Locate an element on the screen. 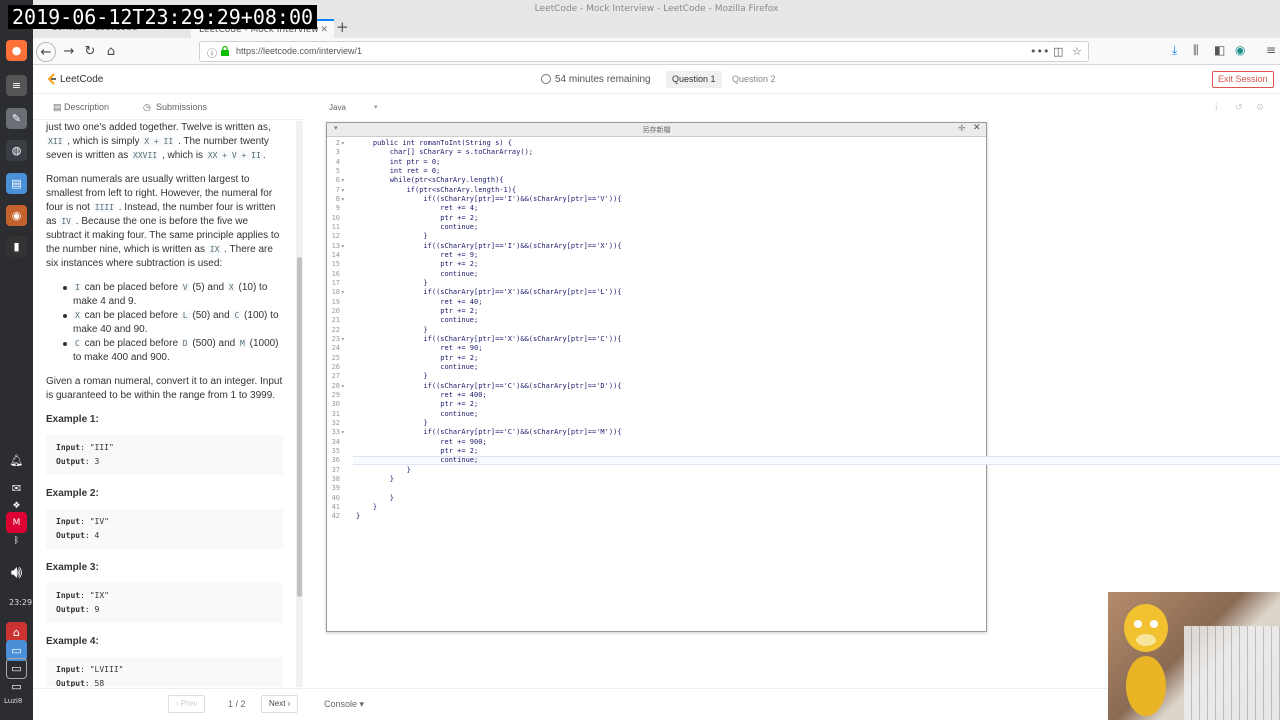  code-line: ret += 9; is located at coordinates (417, 255).